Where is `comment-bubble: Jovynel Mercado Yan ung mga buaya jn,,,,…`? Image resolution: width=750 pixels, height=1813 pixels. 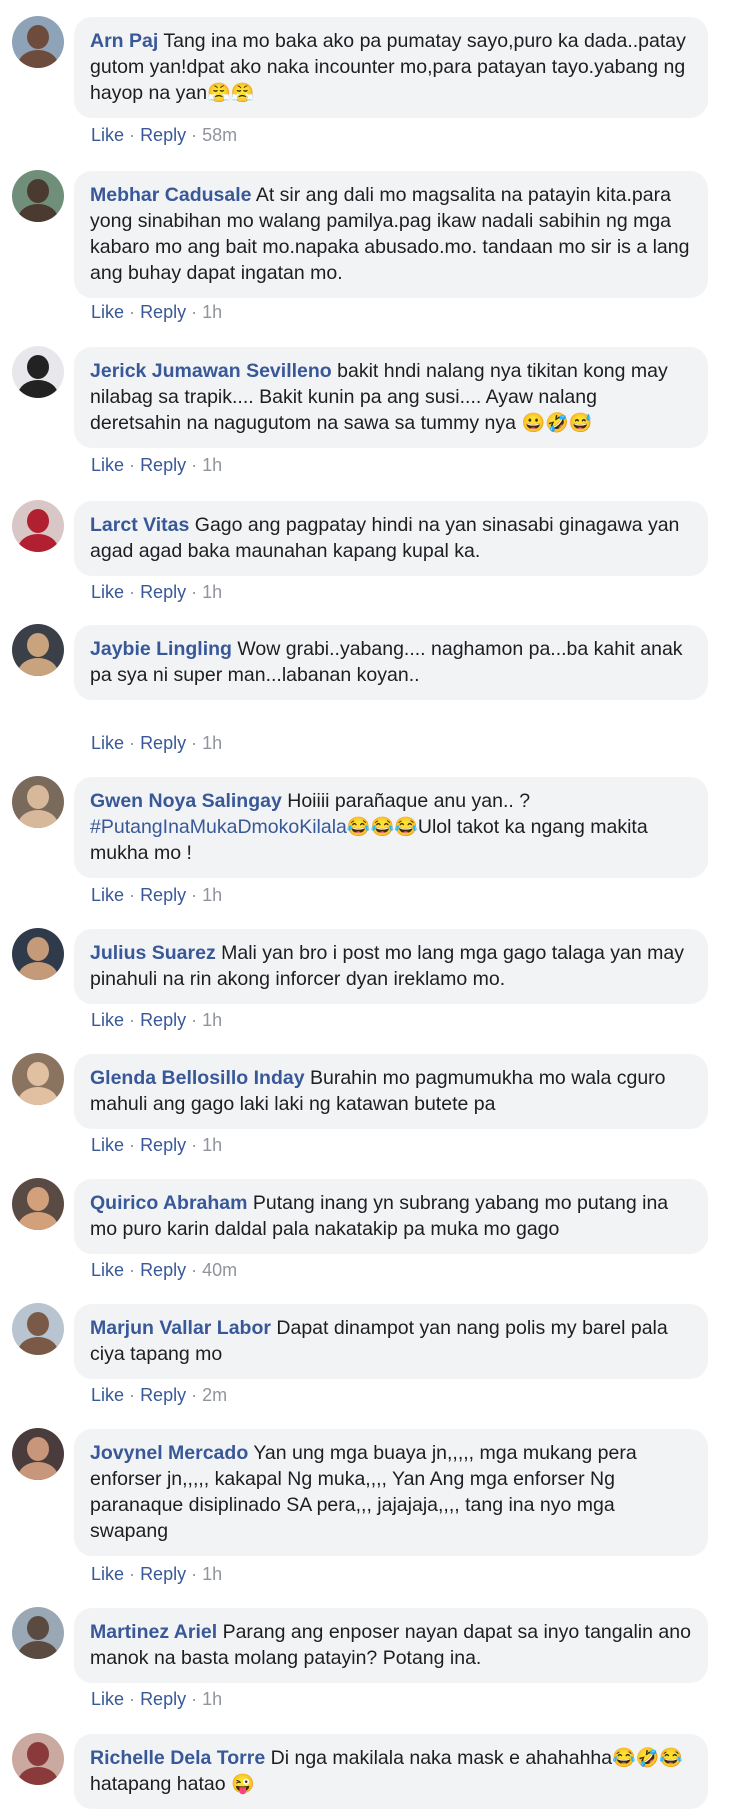
comment-bubble: Jovynel Mercado Yan ung mga buaya jn,,,,… is located at coordinates (391, 1492).